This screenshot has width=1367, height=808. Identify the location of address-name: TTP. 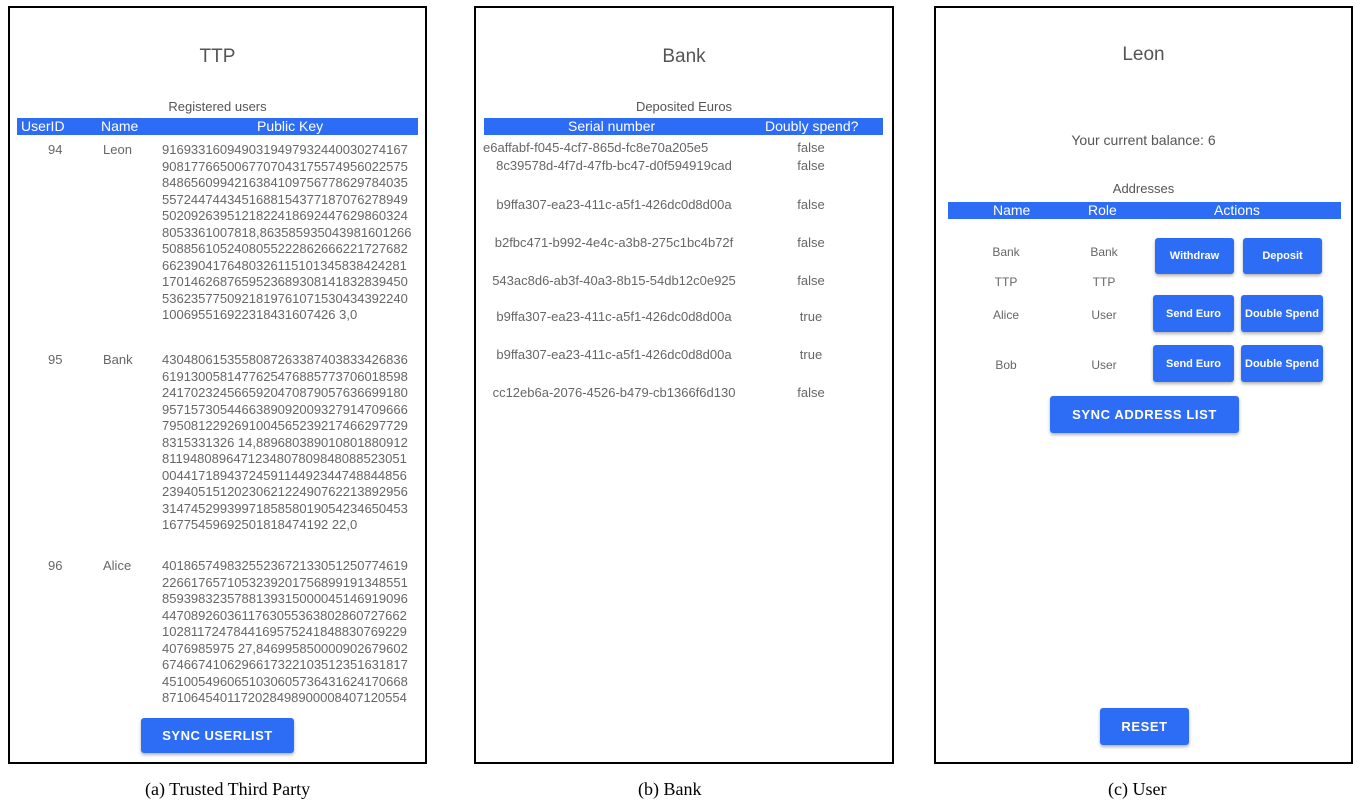
(1006, 282).